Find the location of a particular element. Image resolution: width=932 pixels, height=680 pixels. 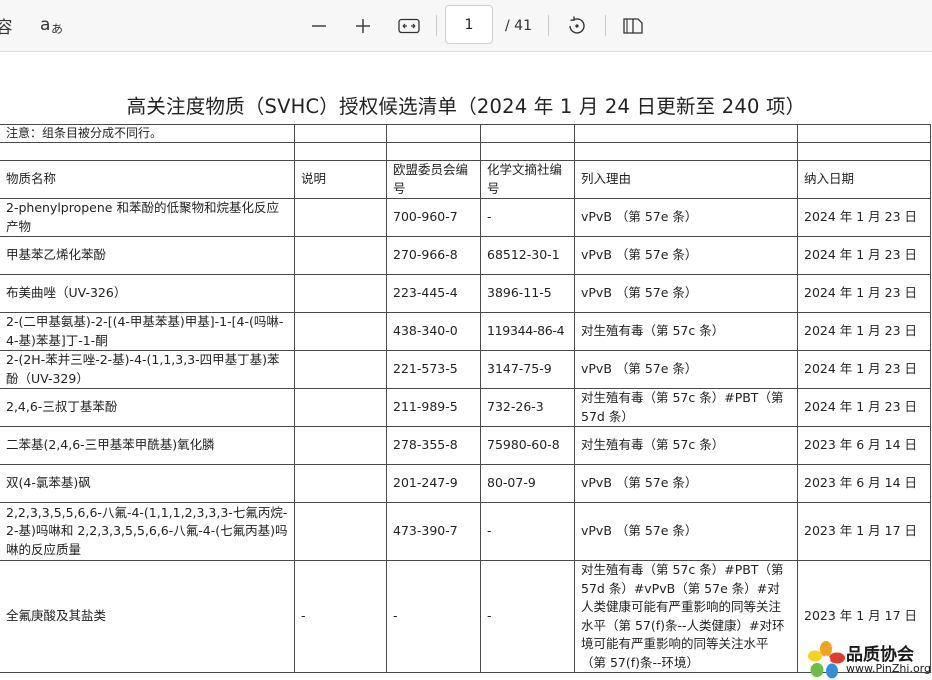

cas-number: 3896-11-5 is located at coordinates (527, 293).